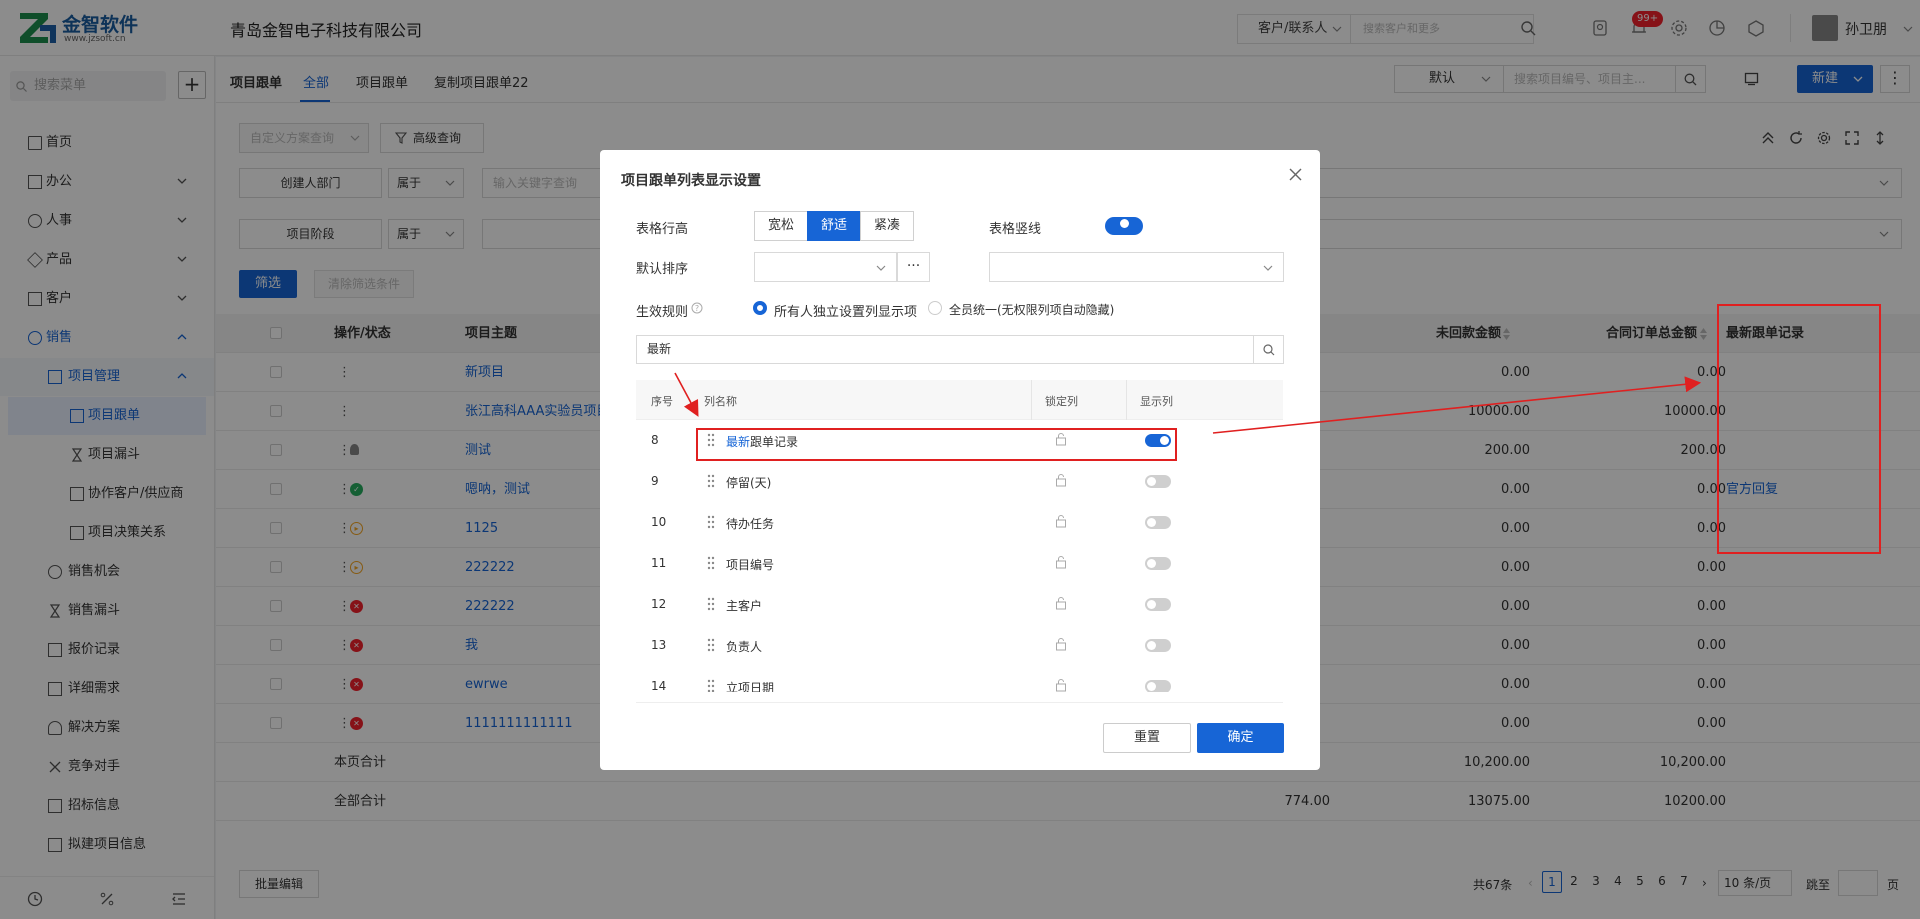 The height and width of the screenshot is (919, 1920). Describe the element at coordinates (1188, 403) in the screenshot. I see `annotation-arrows` at that location.